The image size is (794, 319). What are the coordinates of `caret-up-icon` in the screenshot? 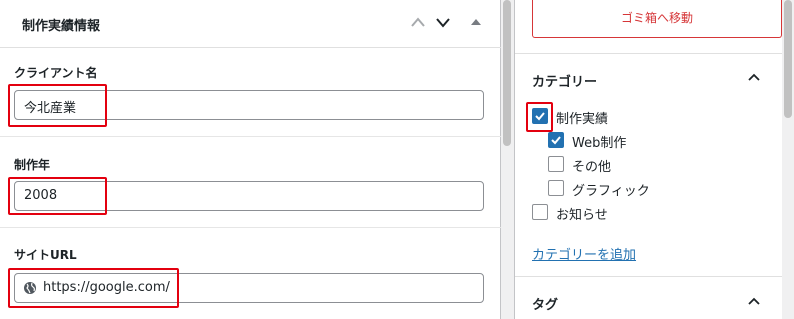 It's located at (476, 22).